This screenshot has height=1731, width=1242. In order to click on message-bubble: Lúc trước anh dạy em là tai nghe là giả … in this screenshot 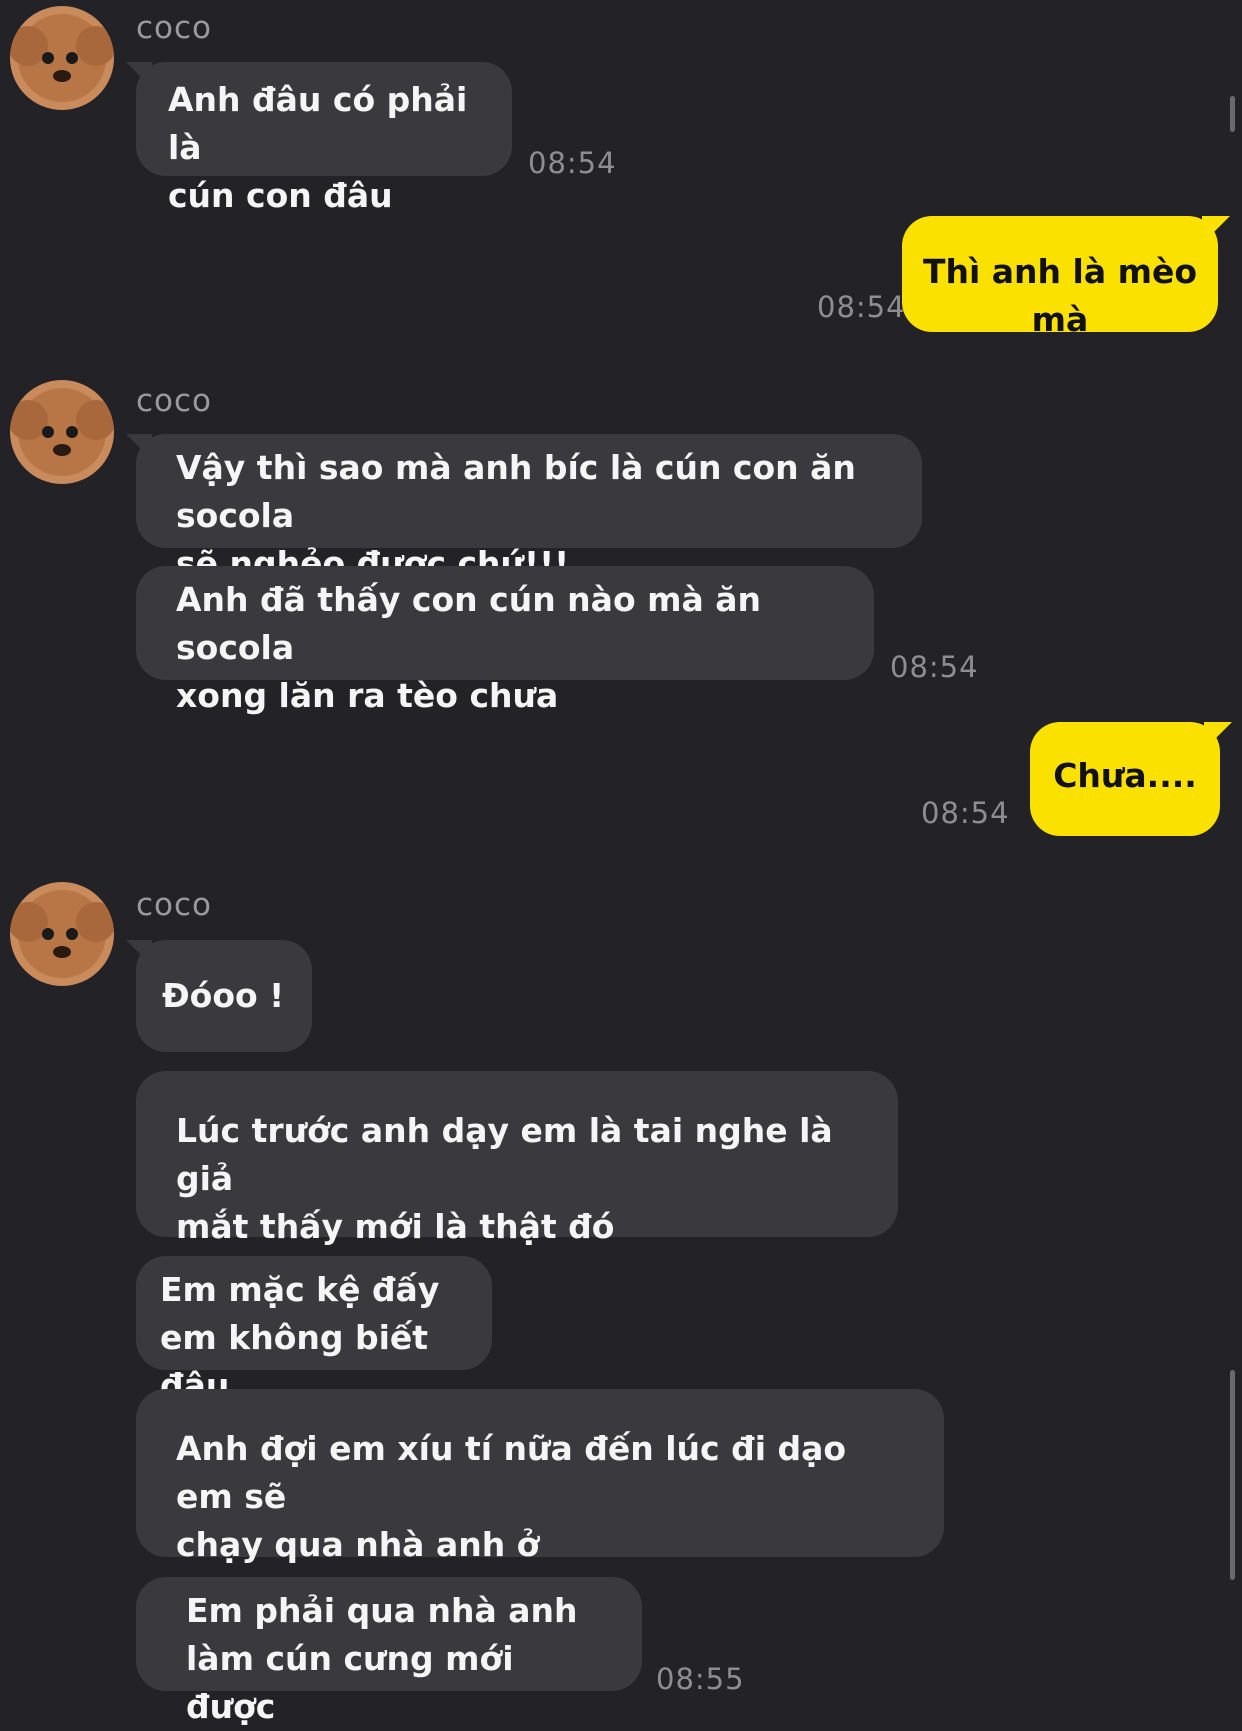, I will do `click(517, 1158)`.